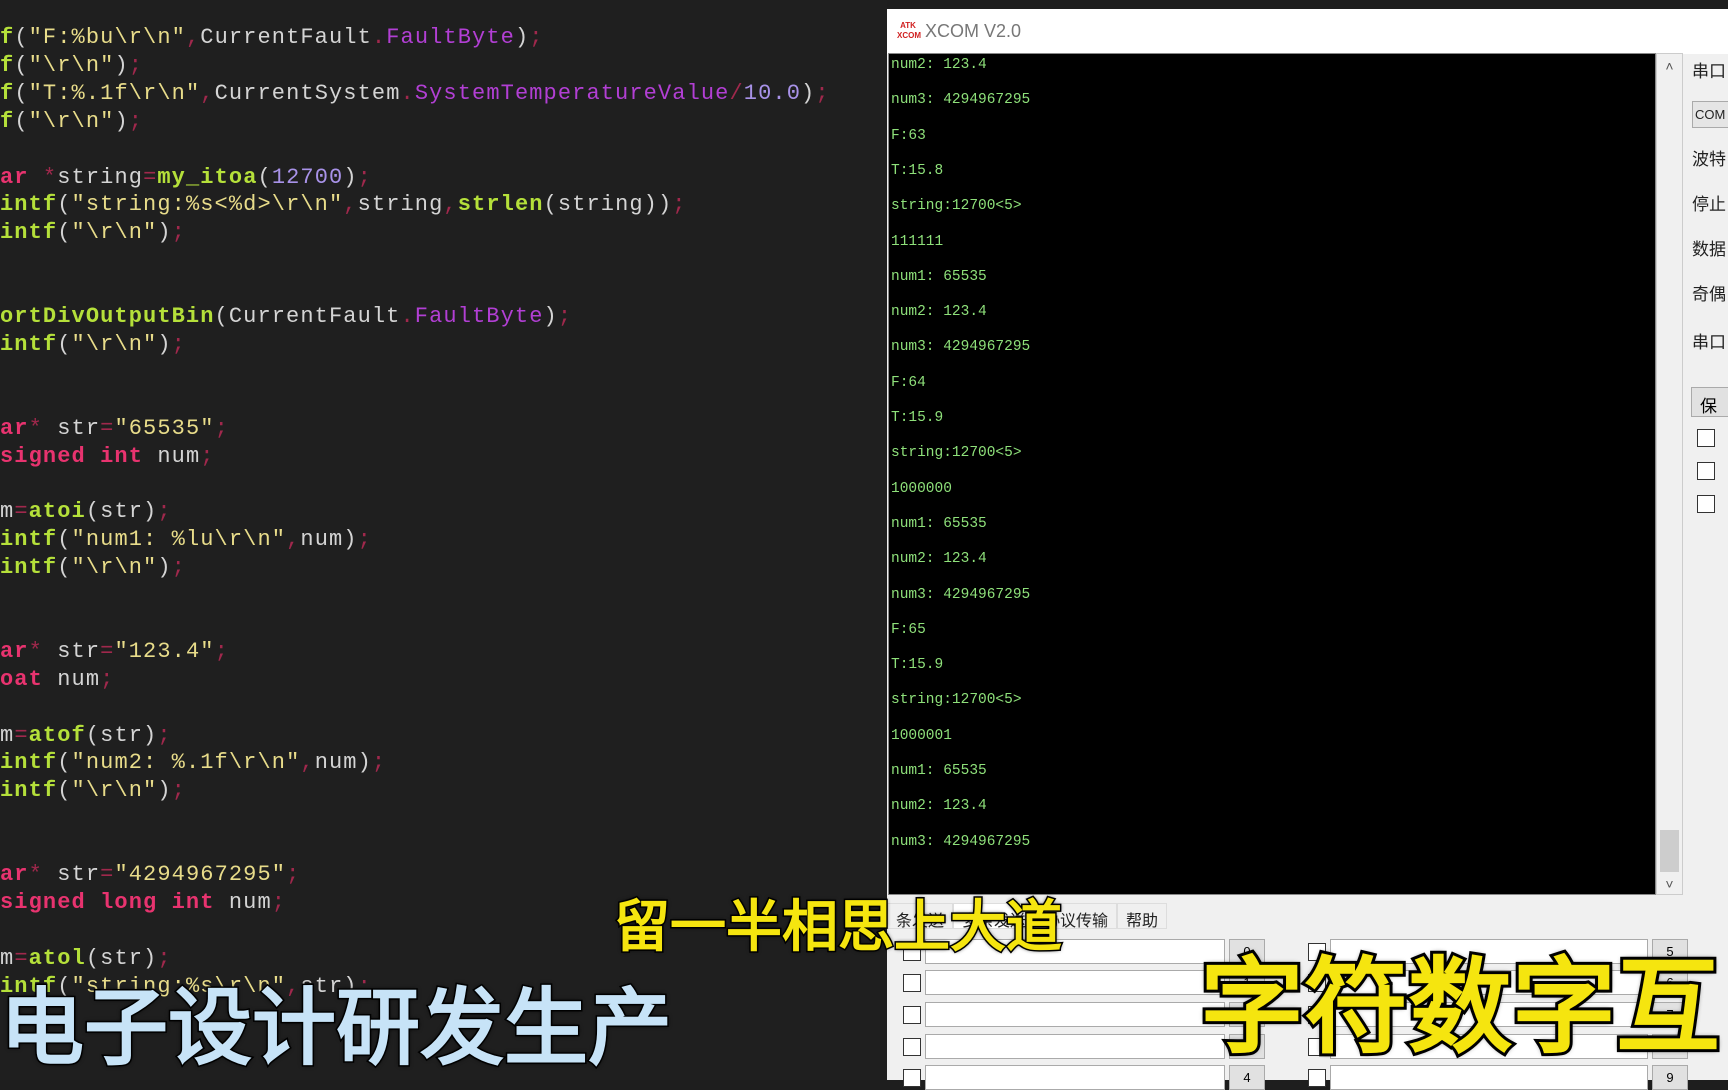 The height and width of the screenshot is (1090, 1728). What do you see at coordinates (1709, 402) in the screenshot?
I see `save-button: 保` at bounding box center [1709, 402].